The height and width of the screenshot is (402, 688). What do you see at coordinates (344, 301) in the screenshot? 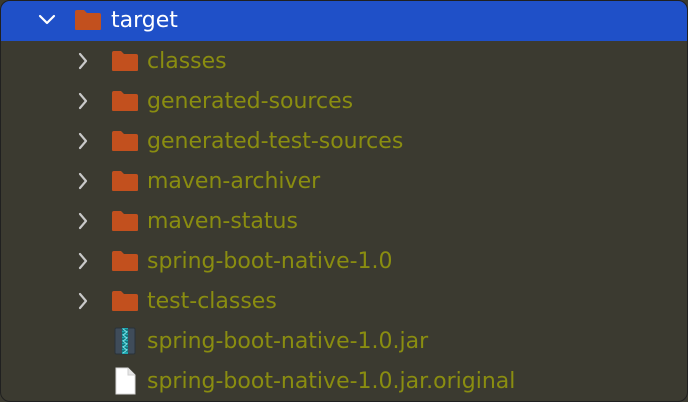
I see `tree-row-test-classes: test-classes` at bounding box center [344, 301].